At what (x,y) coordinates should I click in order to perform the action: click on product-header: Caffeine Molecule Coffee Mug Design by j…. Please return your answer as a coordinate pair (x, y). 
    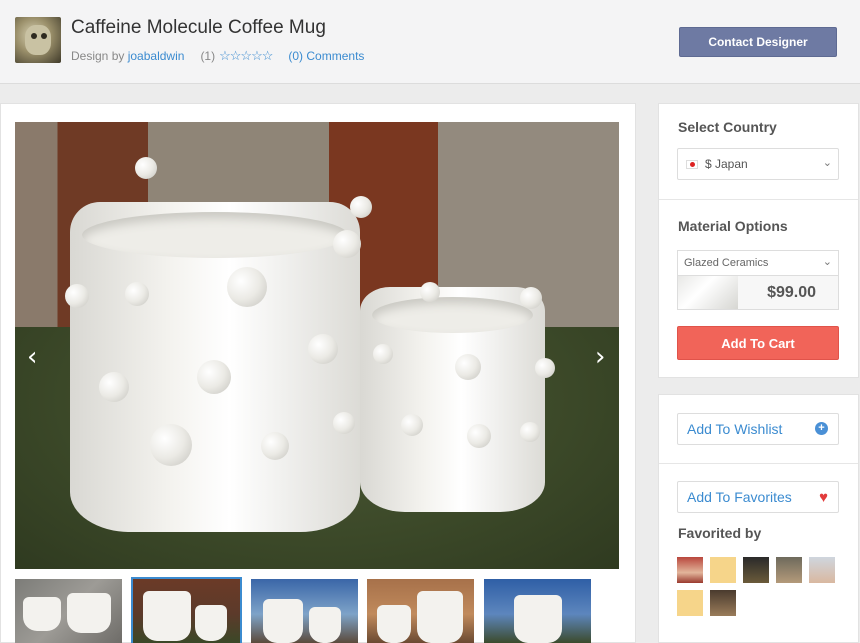
    Looking at the image, I should click on (430, 42).